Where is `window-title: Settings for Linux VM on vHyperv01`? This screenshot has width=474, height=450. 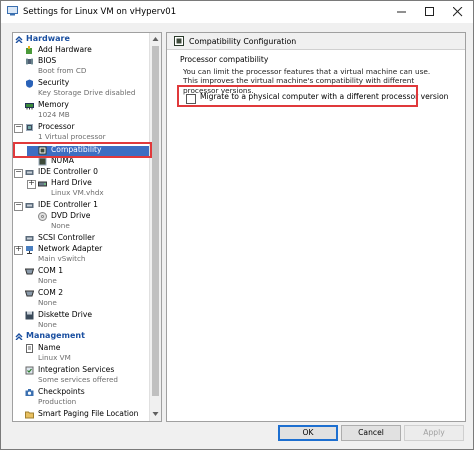 window-title: Settings for Linux VM on vHyperv01 is located at coordinates (100, 12).